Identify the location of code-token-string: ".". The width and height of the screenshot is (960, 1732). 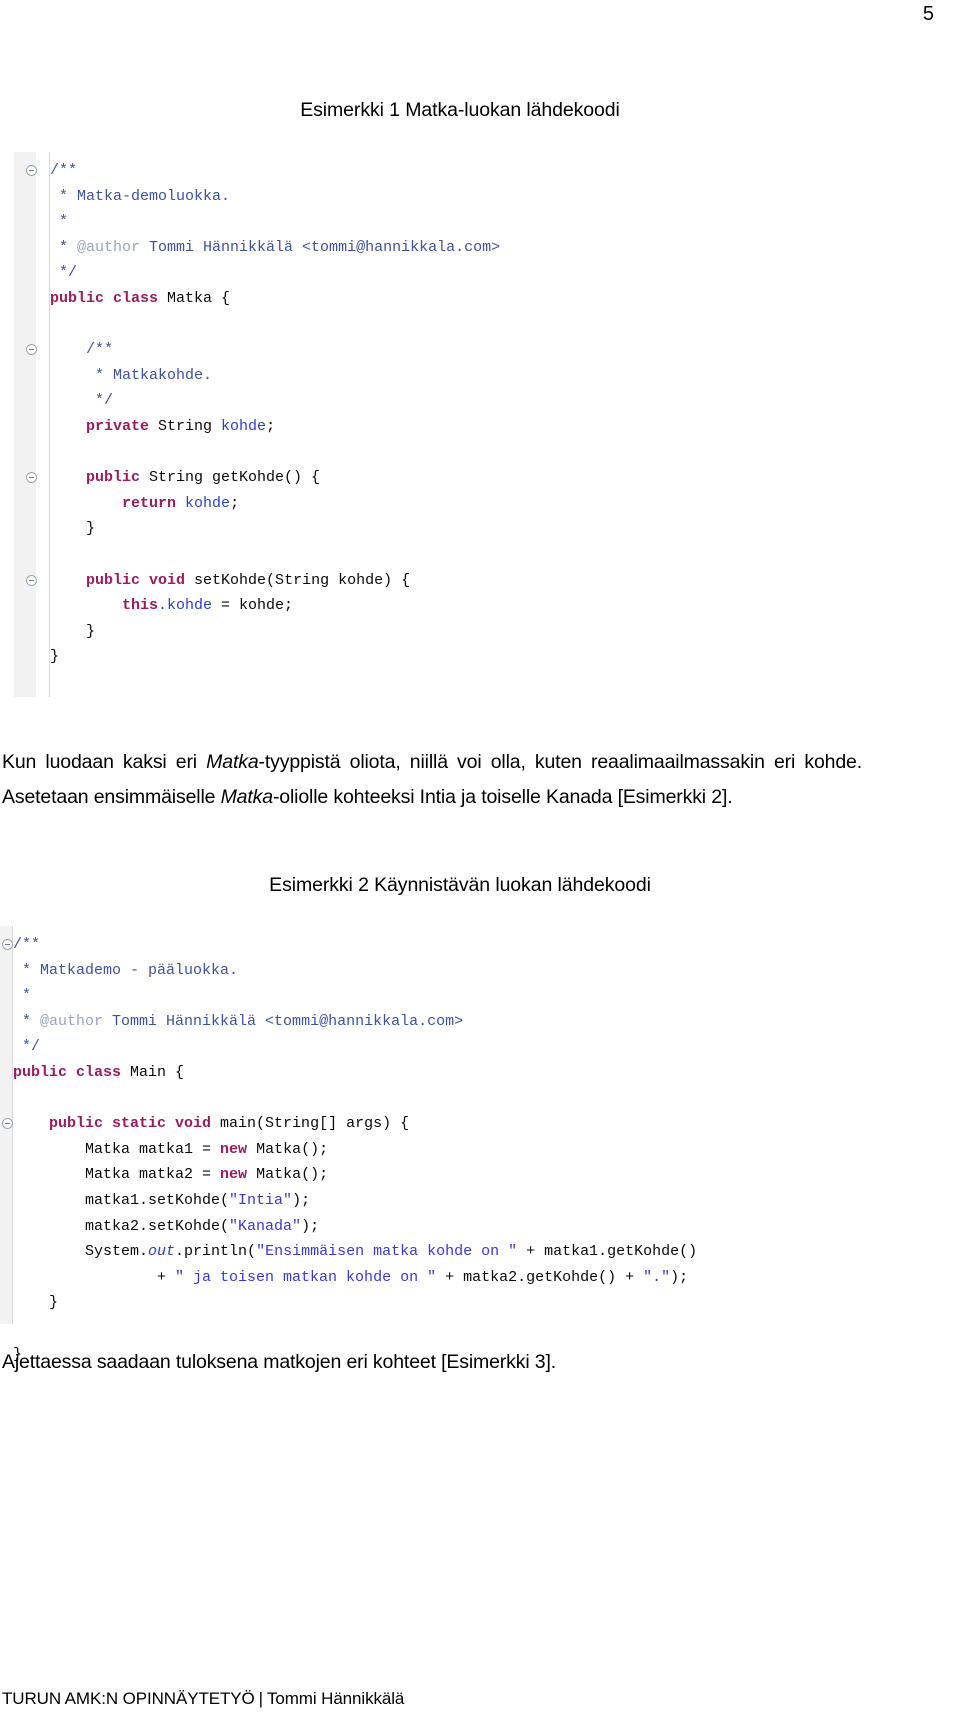
(657, 1277).